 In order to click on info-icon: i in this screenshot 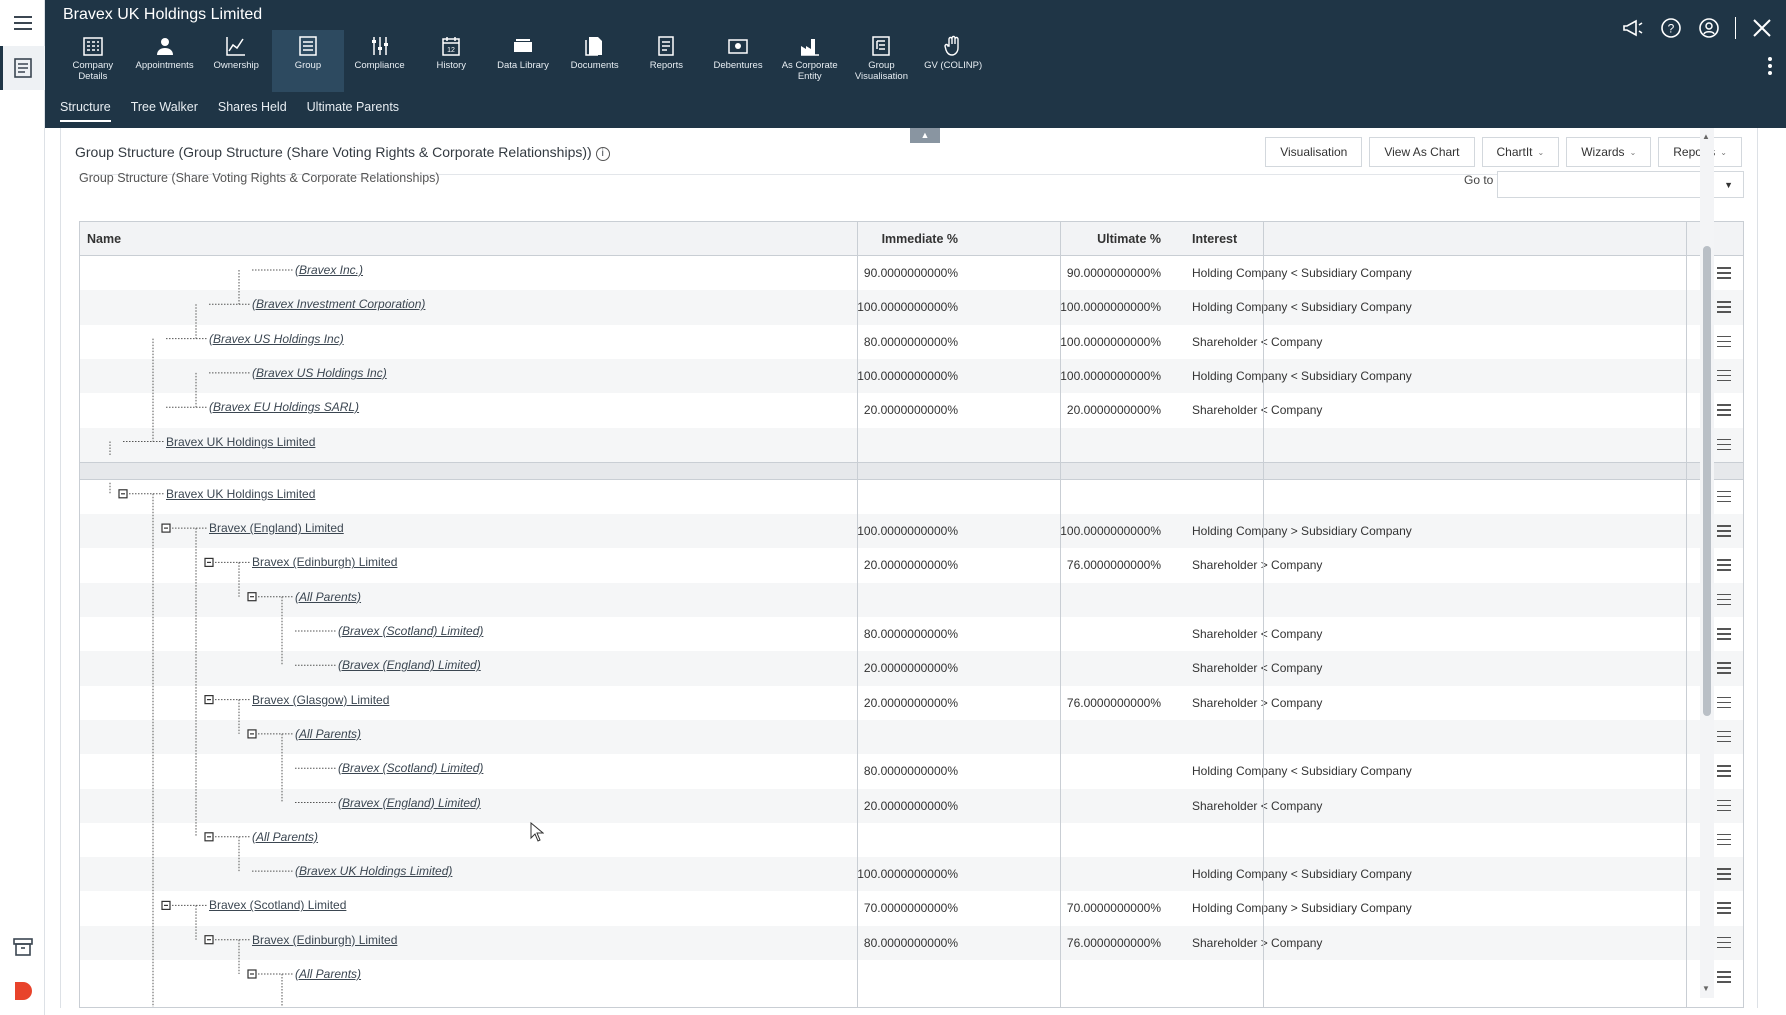, I will do `click(602, 154)`.